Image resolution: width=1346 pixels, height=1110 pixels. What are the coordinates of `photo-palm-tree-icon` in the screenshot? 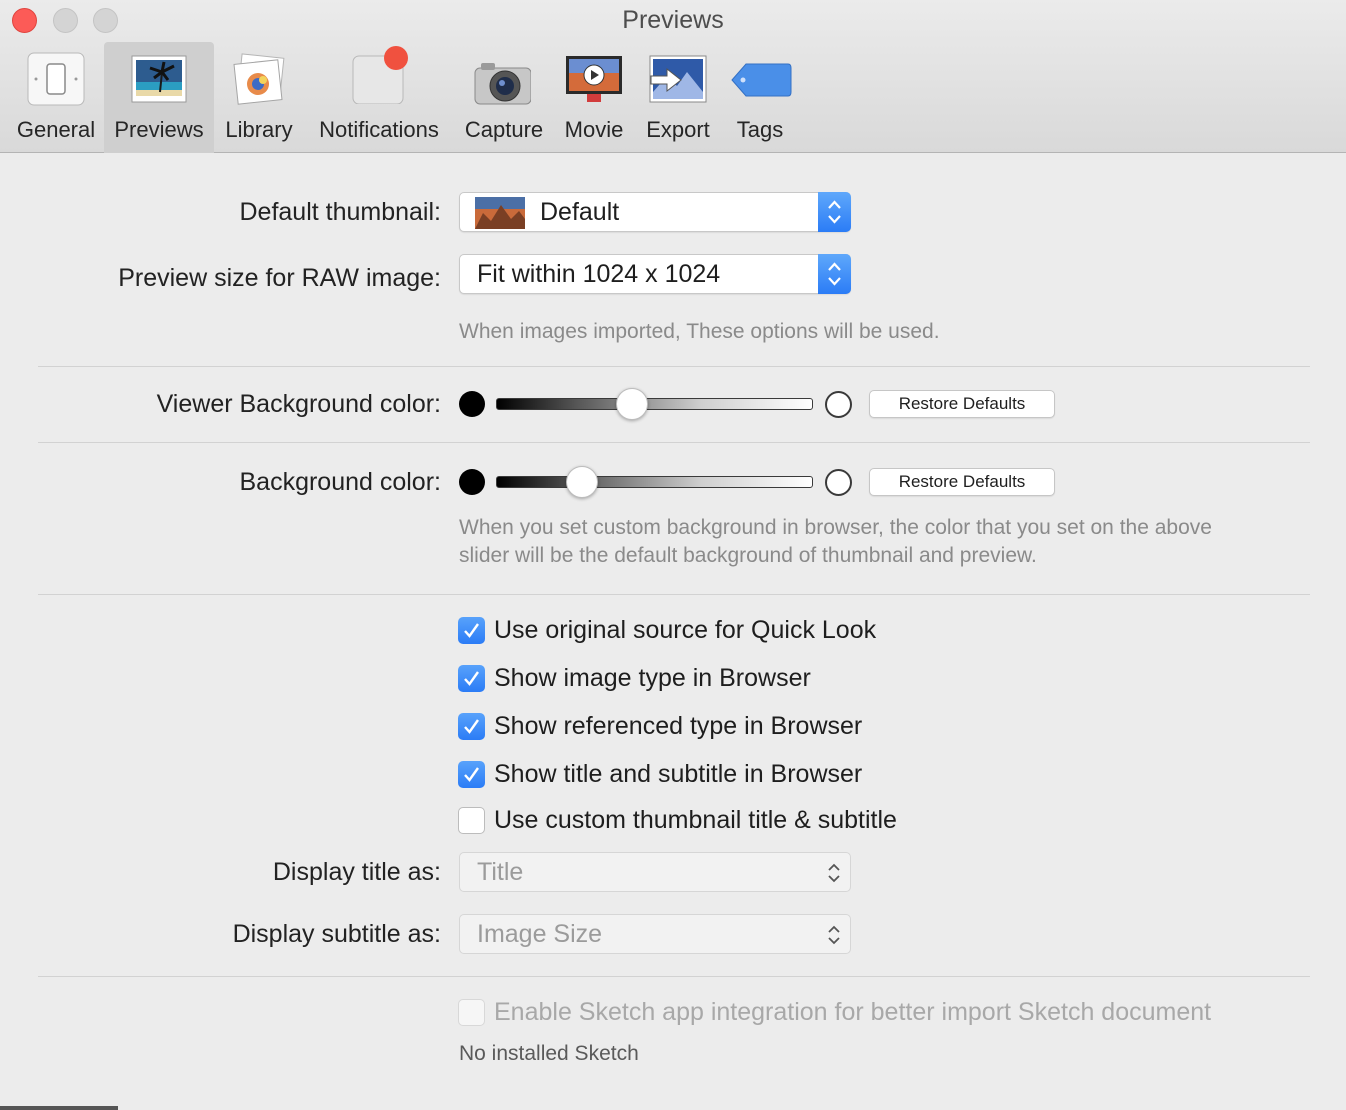 It's located at (159, 80).